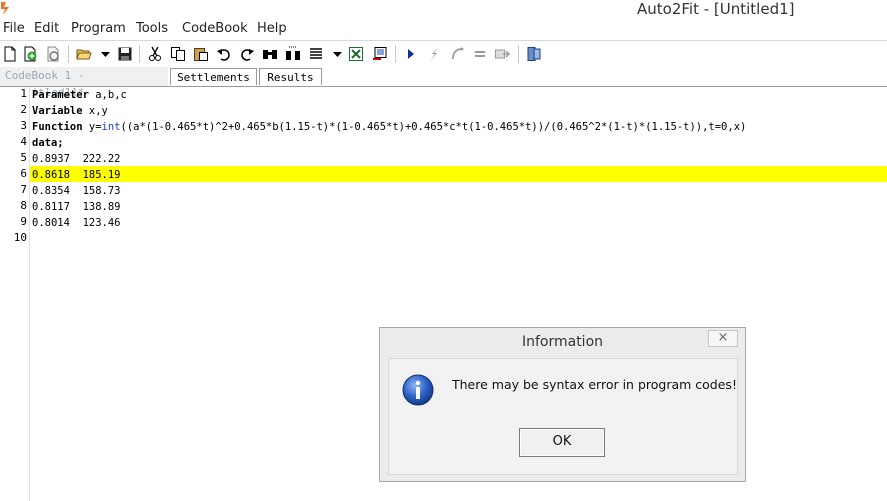 Image resolution: width=887 pixels, height=501 pixels. I want to click on menu-tools: Tools, so click(152, 28).